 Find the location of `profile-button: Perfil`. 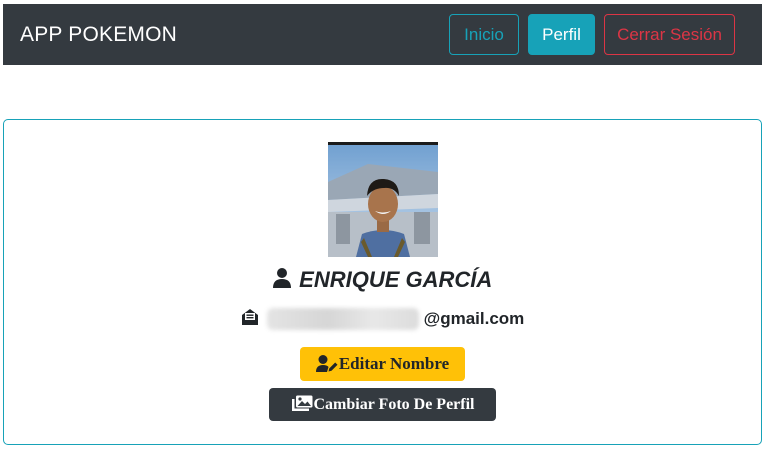

profile-button: Perfil is located at coordinates (561, 34).